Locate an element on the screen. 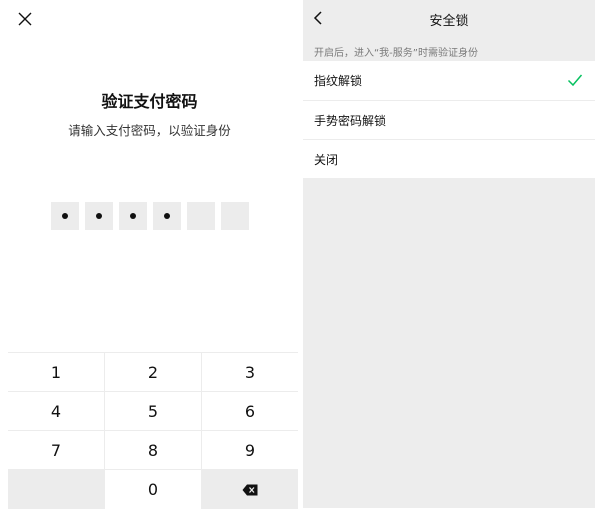 Image resolution: width=600 pixels, height=512 pixels. key-1: 1 is located at coordinates (56, 372).